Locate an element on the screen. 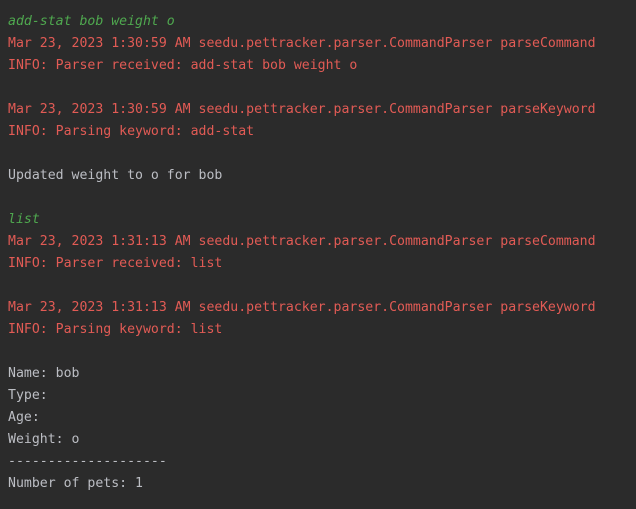 Image resolution: width=636 pixels, height=509 pixels. output-line: Name: bob is located at coordinates (44, 373).